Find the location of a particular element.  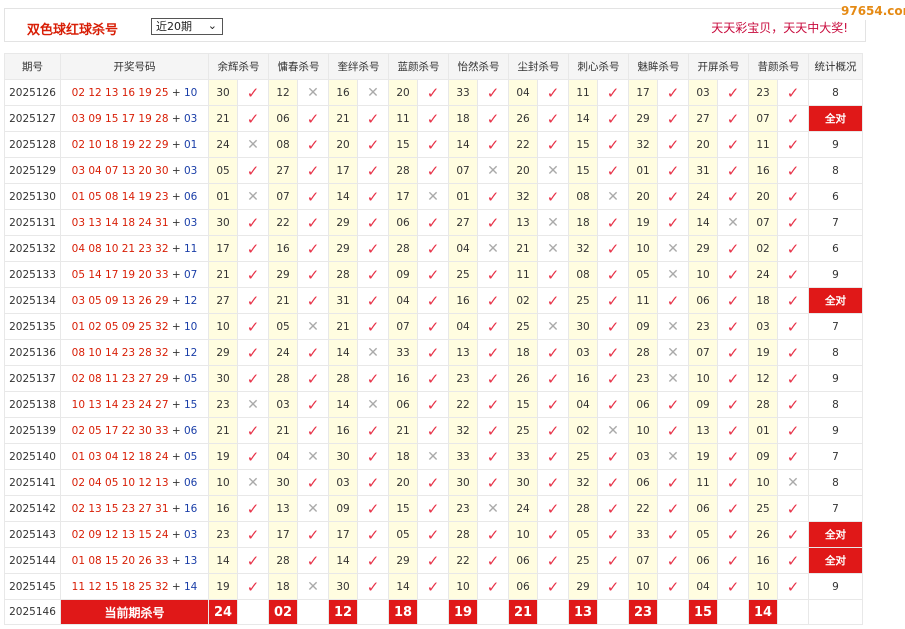

period-range-select: 近20期 ⌄ is located at coordinates (187, 26).